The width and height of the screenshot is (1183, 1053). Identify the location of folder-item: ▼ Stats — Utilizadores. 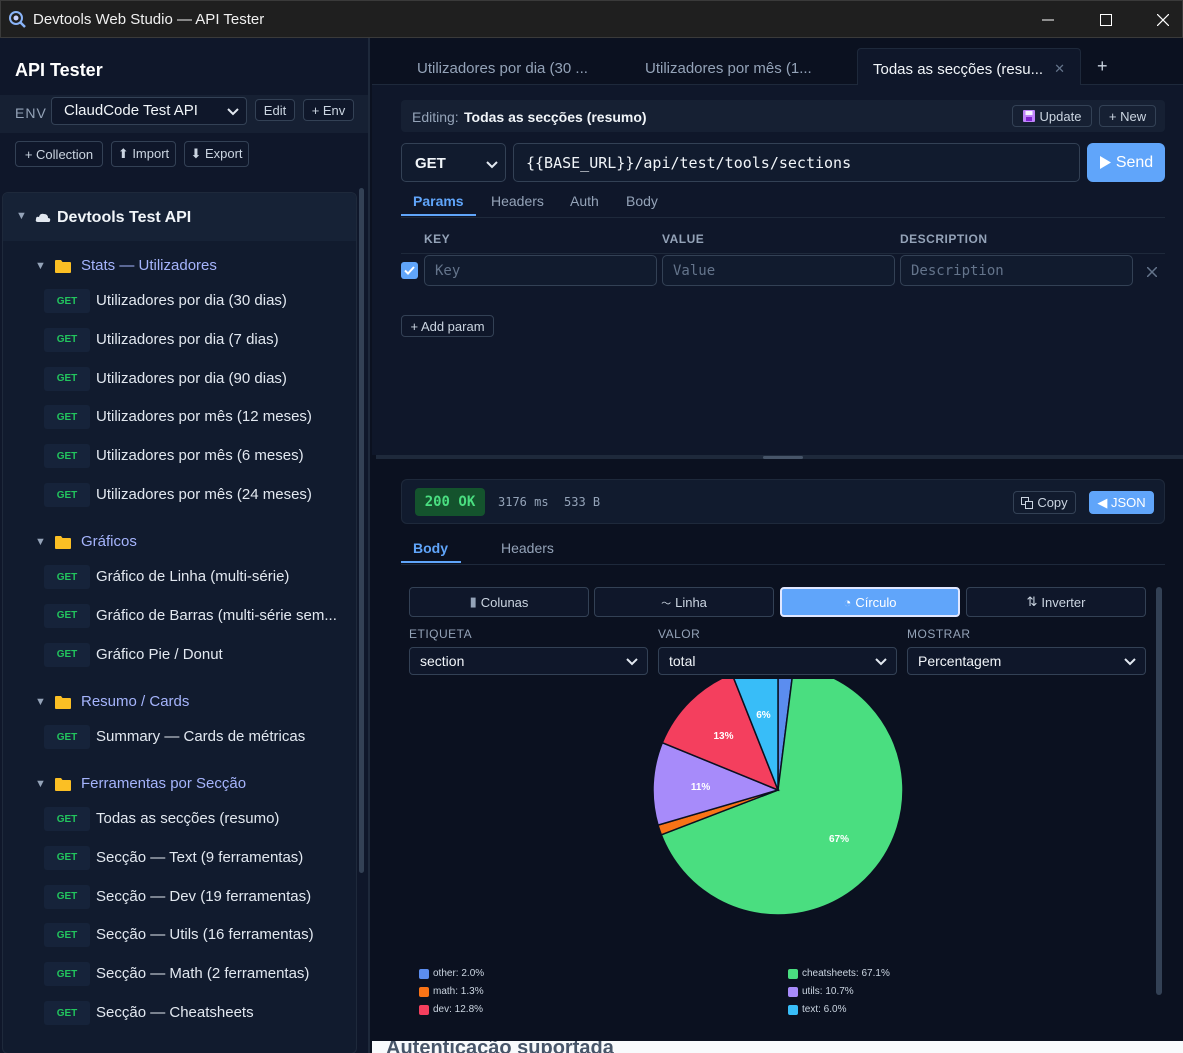
(179, 266).